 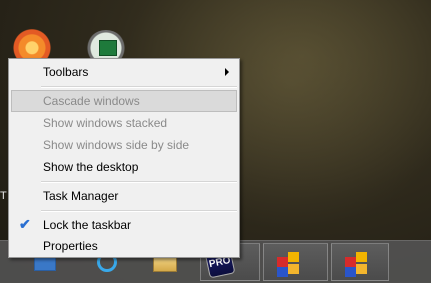 What do you see at coordinates (91, 167) in the screenshot?
I see `menu-item-label: Show the desktop` at bounding box center [91, 167].